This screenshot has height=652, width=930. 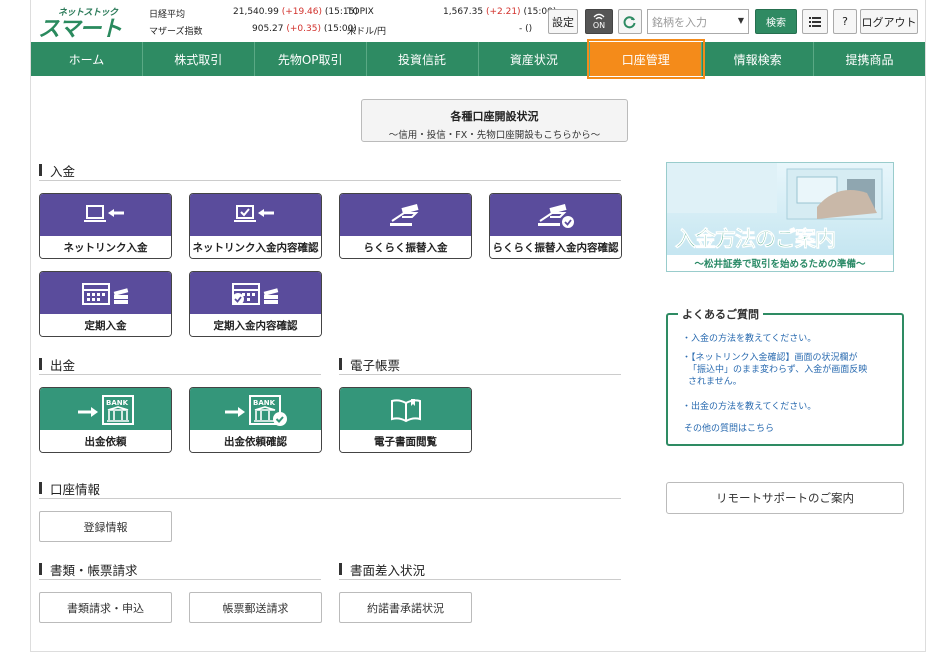 What do you see at coordinates (176, 32) in the screenshot?
I see `mothers-label: マザーズ指数` at bounding box center [176, 32].